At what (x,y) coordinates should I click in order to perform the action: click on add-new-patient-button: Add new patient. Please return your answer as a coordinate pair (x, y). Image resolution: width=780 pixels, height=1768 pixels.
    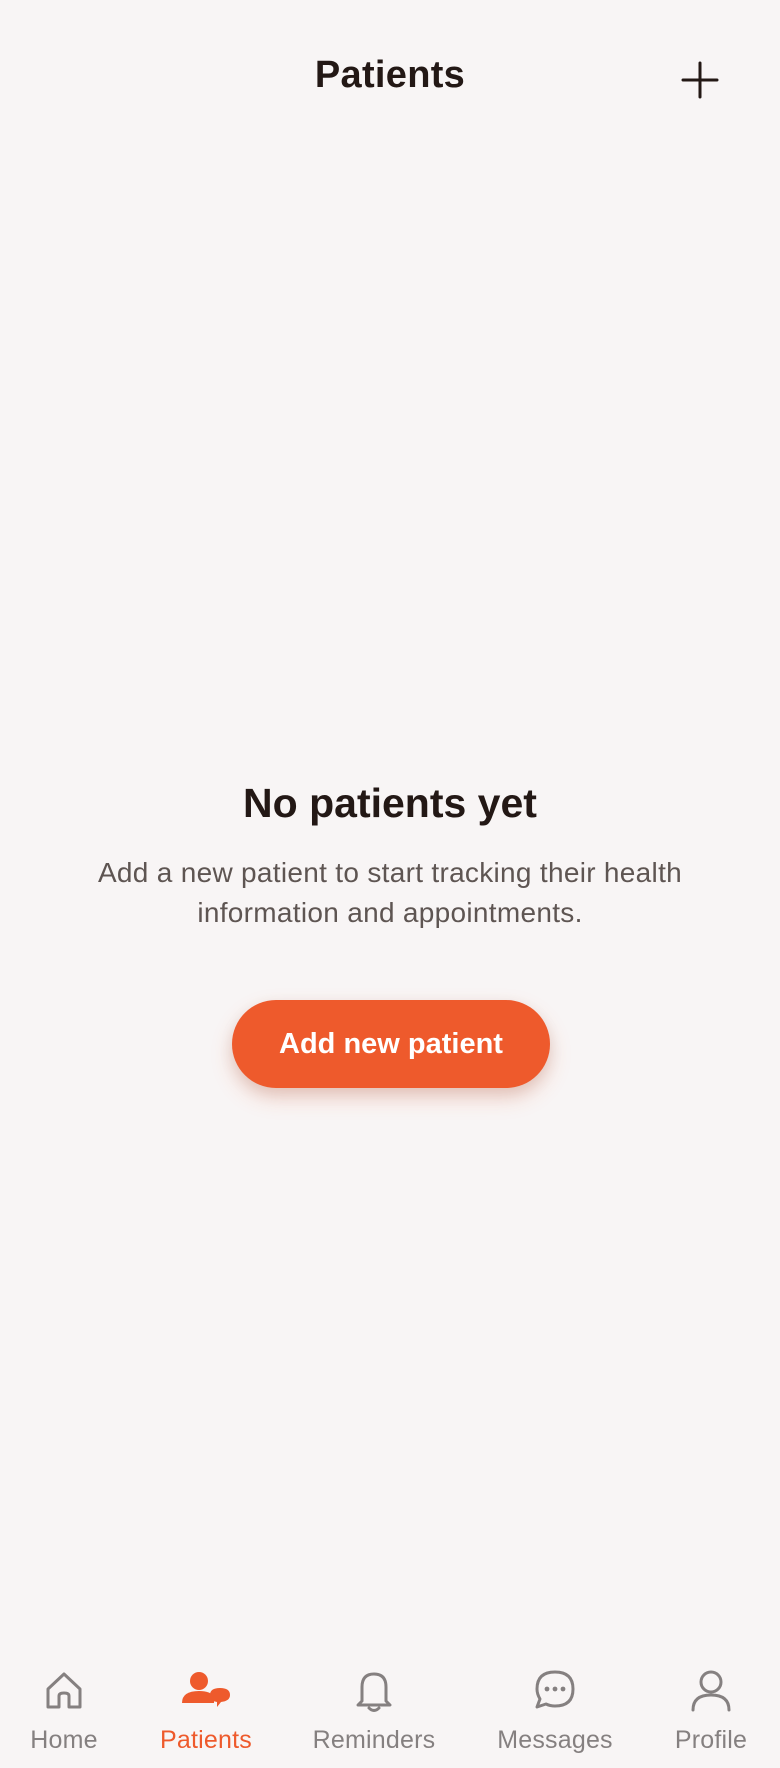
    Looking at the image, I should click on (391, 1044).